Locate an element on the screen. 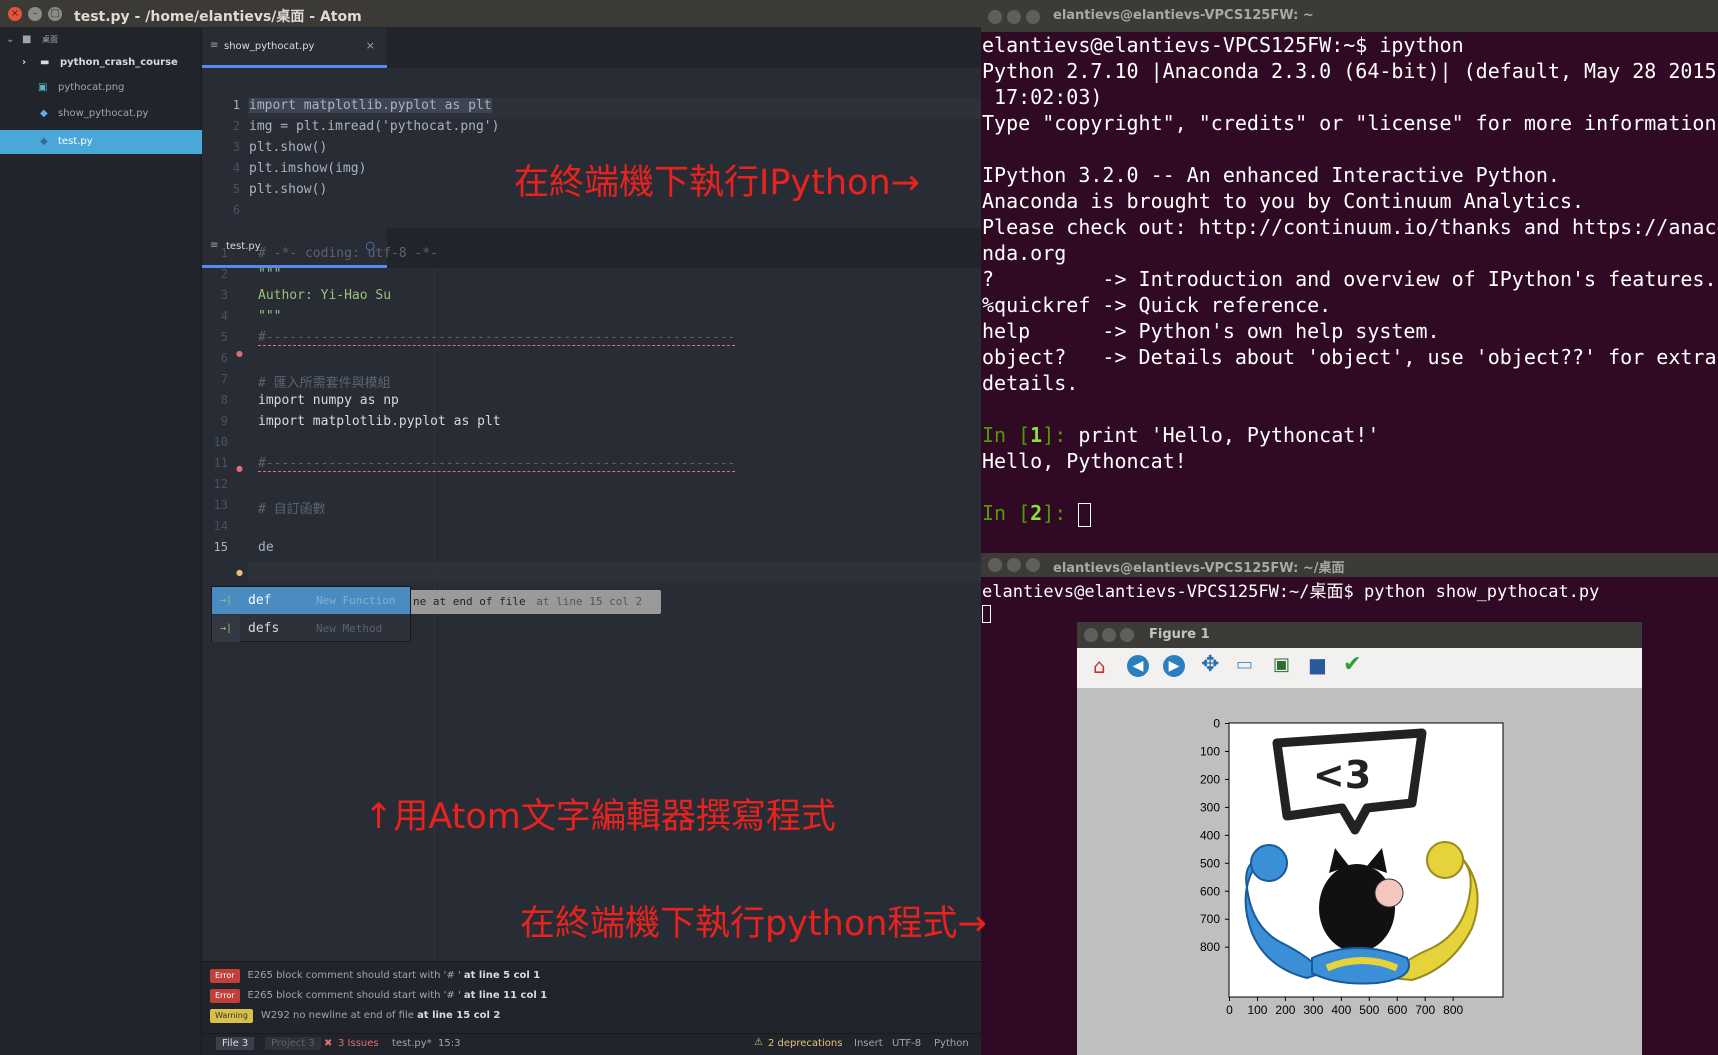 This screenshot has height=1055, width=1718. code-line: # -*- coding: utf-8 -*- is located at coordinates (348, 253).